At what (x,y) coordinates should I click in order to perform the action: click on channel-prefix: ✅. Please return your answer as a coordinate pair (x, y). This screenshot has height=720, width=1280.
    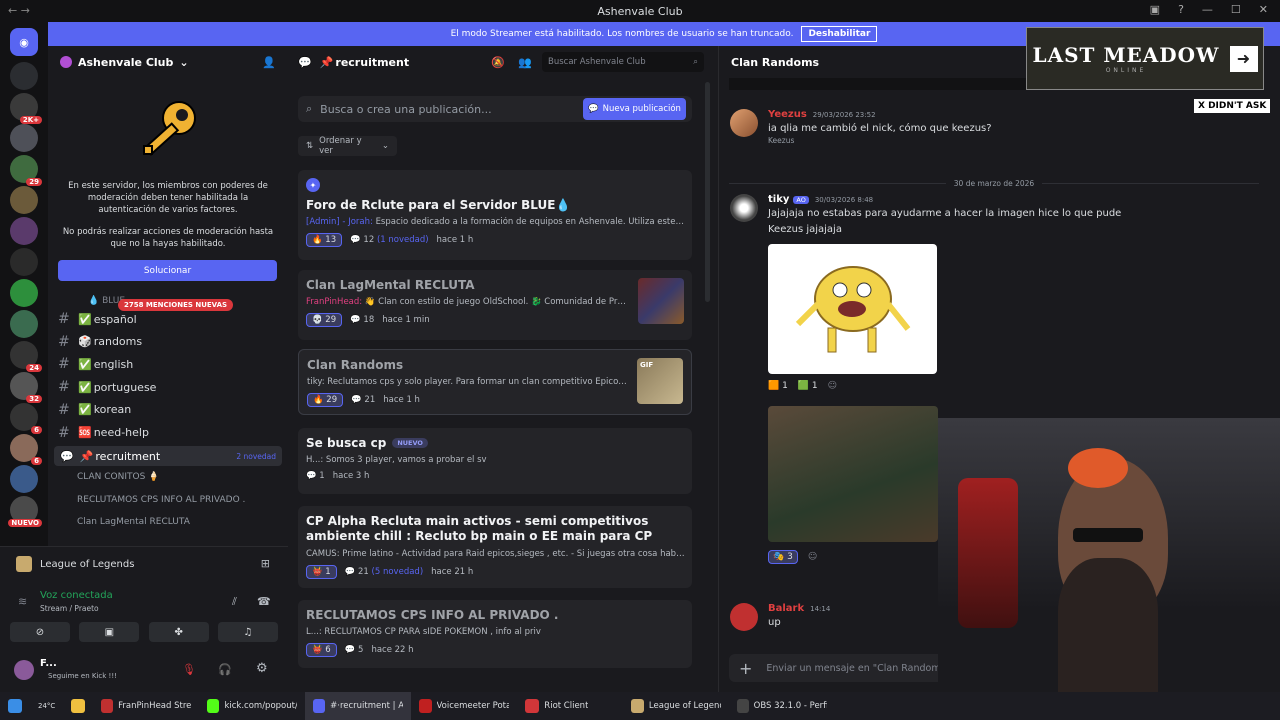
    Looking at the image, I should click on (85, 387).